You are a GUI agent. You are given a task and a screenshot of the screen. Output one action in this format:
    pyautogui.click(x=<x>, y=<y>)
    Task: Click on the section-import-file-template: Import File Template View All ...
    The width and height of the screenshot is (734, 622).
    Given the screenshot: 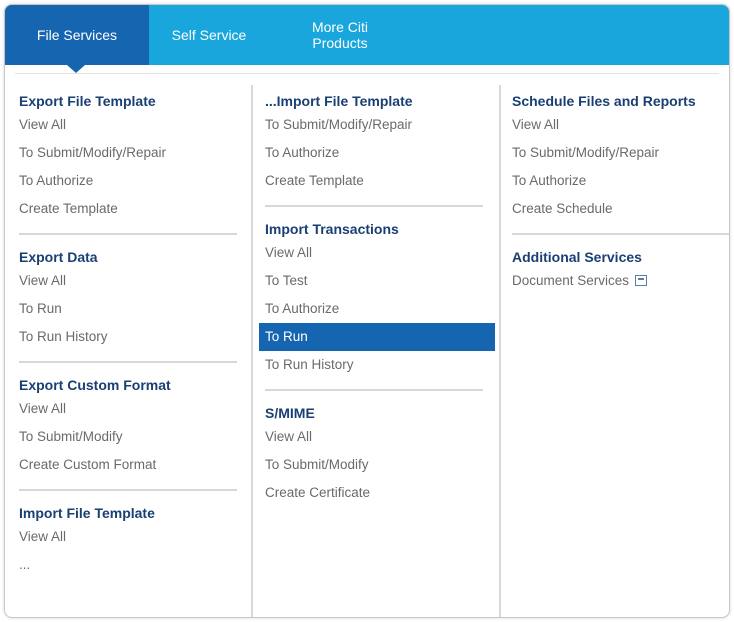 What is the action you would take?
    pyautogui.click(x=130, y=541)
    